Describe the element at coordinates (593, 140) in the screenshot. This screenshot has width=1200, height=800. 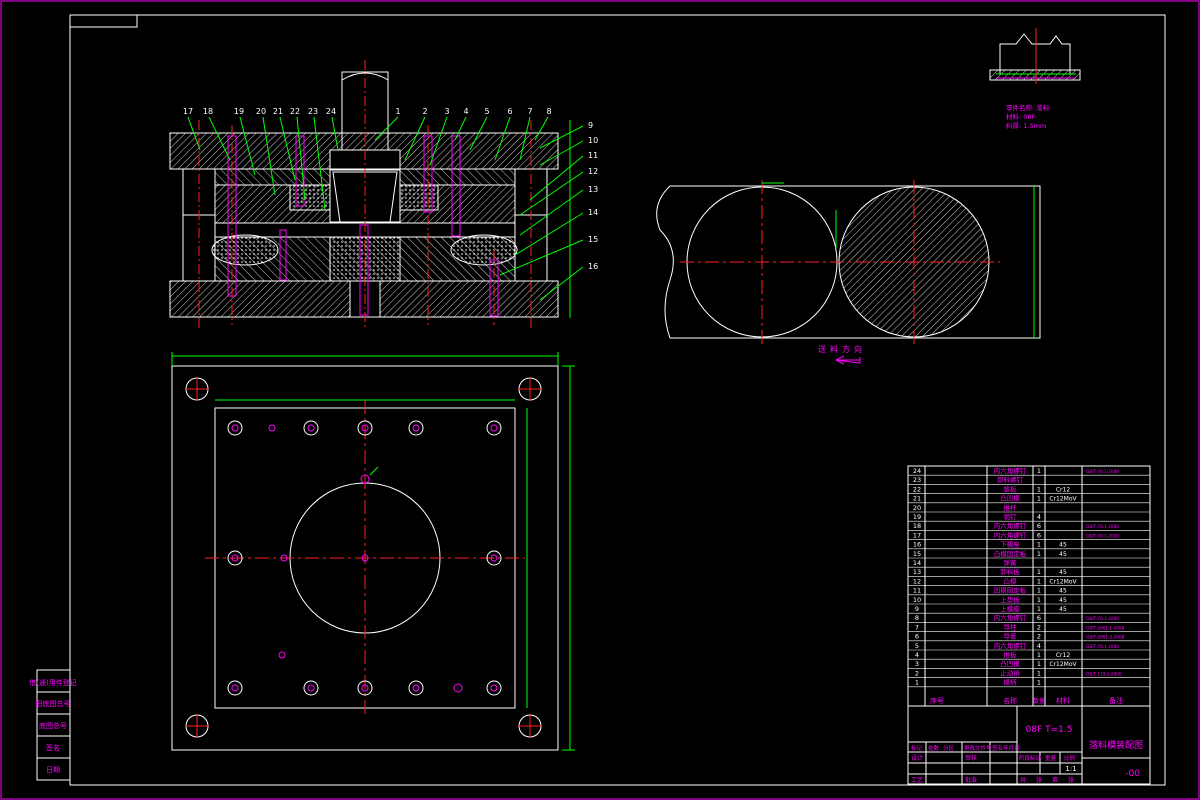
I see `label-10: 10` at that location.